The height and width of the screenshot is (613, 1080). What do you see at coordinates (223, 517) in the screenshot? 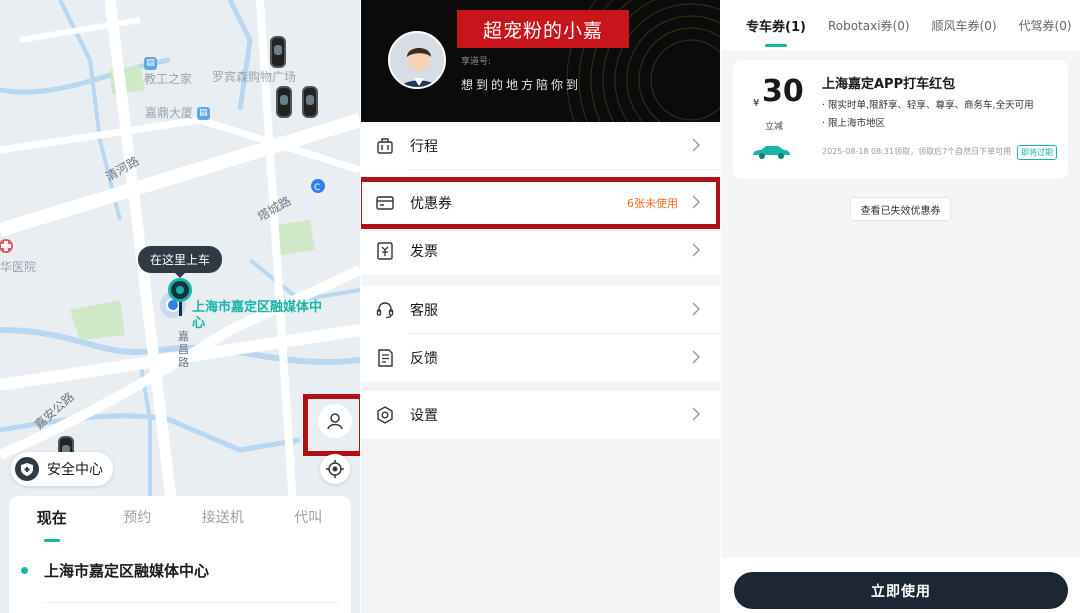
I see `tab-airport: 接送机` at bounding box center [223, 517].